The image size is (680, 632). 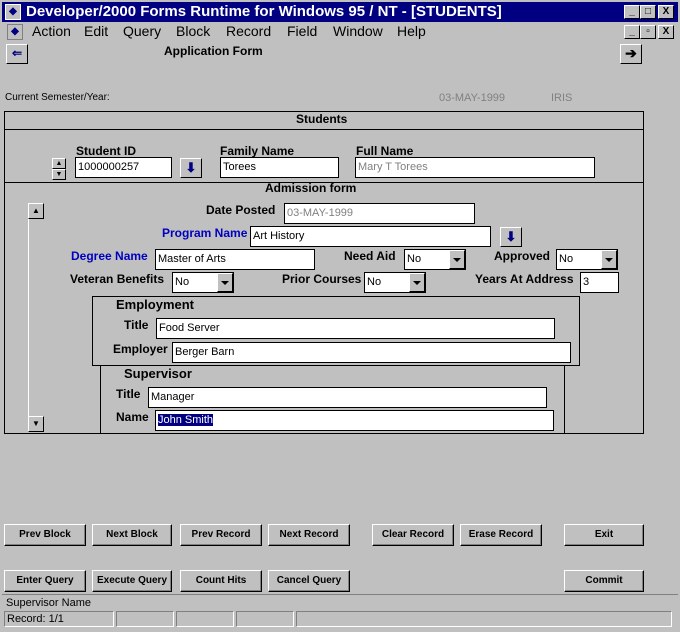 What do you see at coordinates (128, 394) in the screenshot?
I see `supervisor-title-label: Title` at bounding box center [128, 394].